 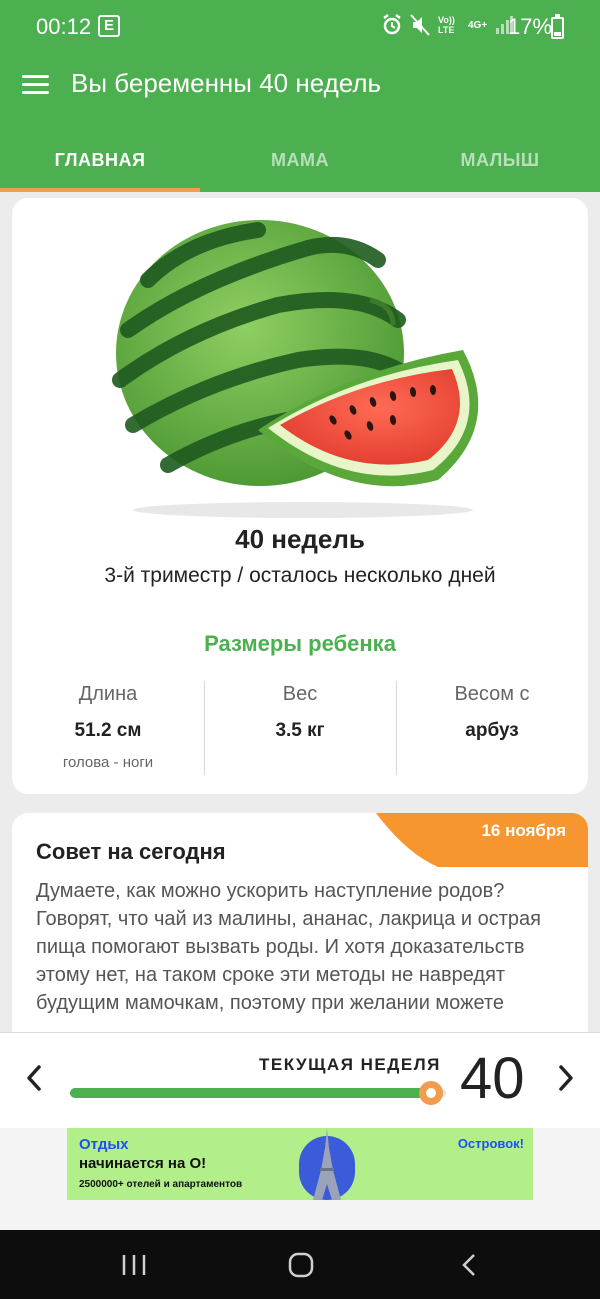 What do you see at coordinates (492, 1078) in the screenshot?
I see `current-week-number: 40` at bounding box center [492, 1078].